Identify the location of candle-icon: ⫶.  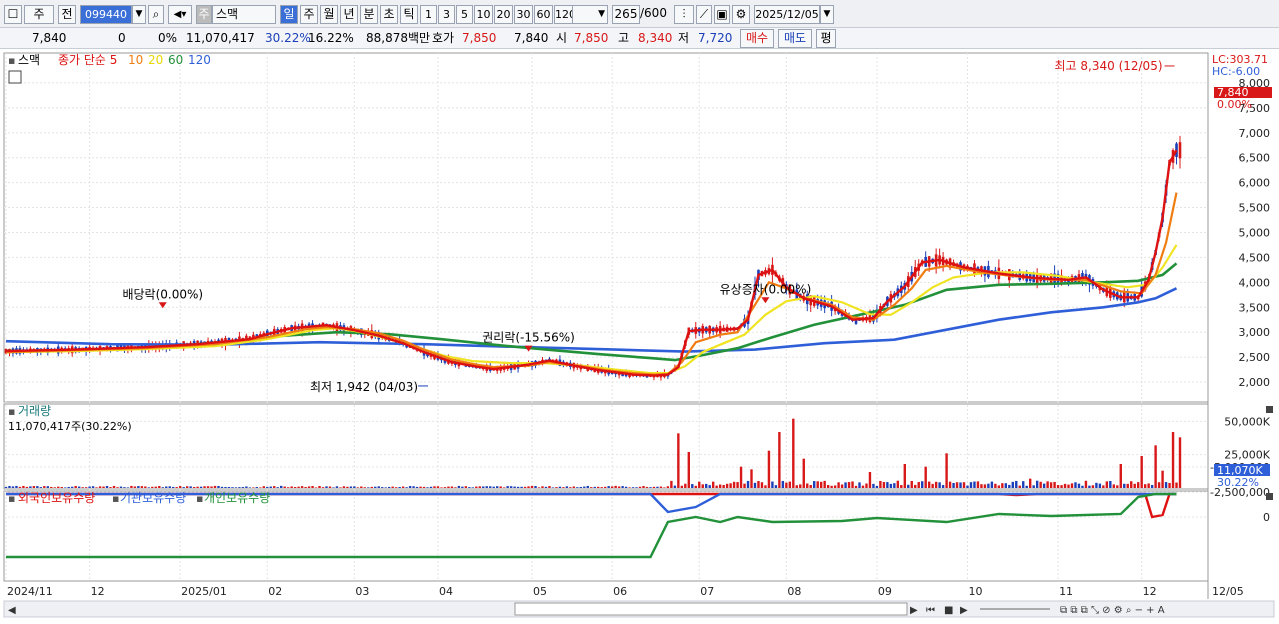
(684, 14).